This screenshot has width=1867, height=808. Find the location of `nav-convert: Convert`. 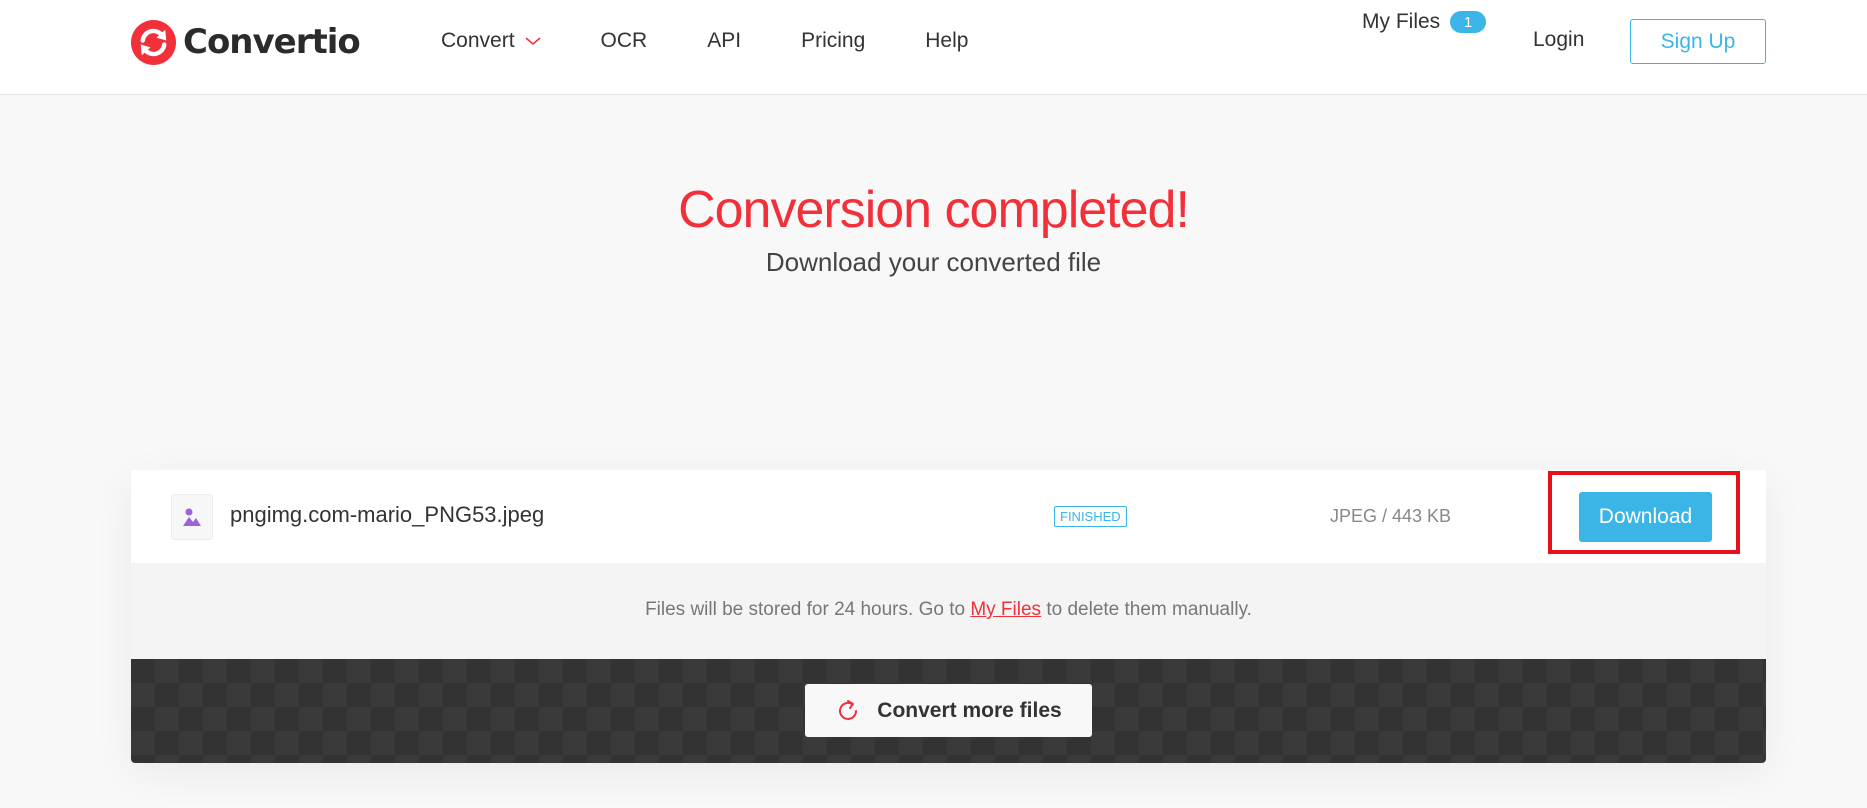

nav-convert: Convert is located at coordinates (491, 41).